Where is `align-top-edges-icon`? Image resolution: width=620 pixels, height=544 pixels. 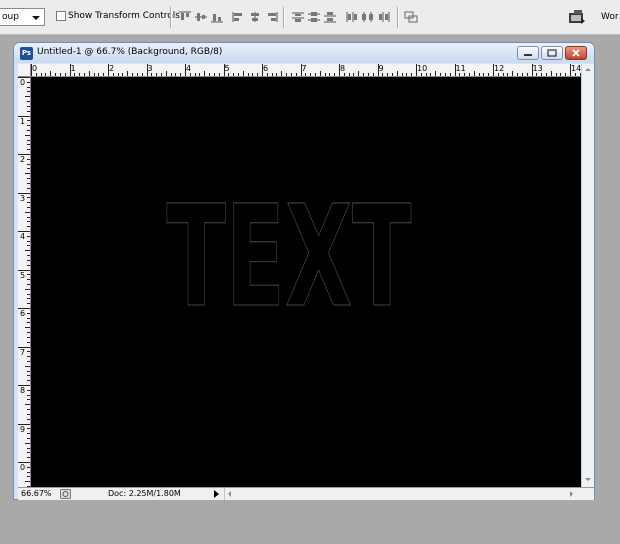
align-top-edges-icon is located at coordinates (185, 17).